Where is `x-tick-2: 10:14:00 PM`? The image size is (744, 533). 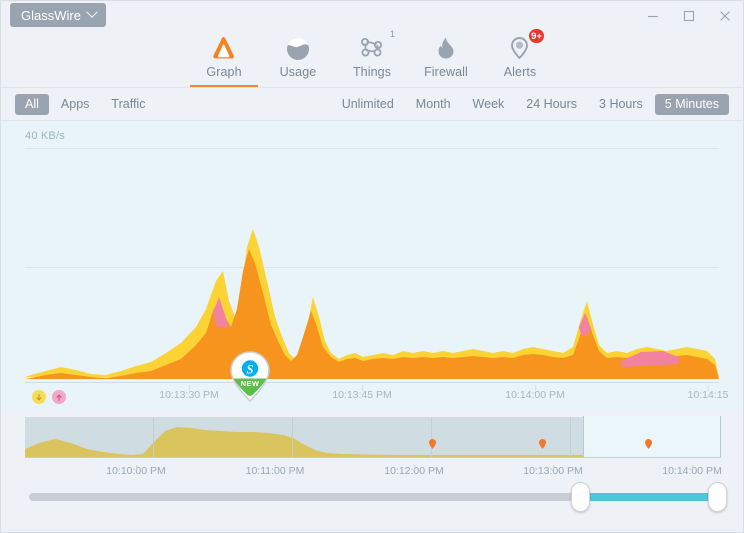 x-tick-2: 10:14:00 PM is located at coordinates (535, 393).